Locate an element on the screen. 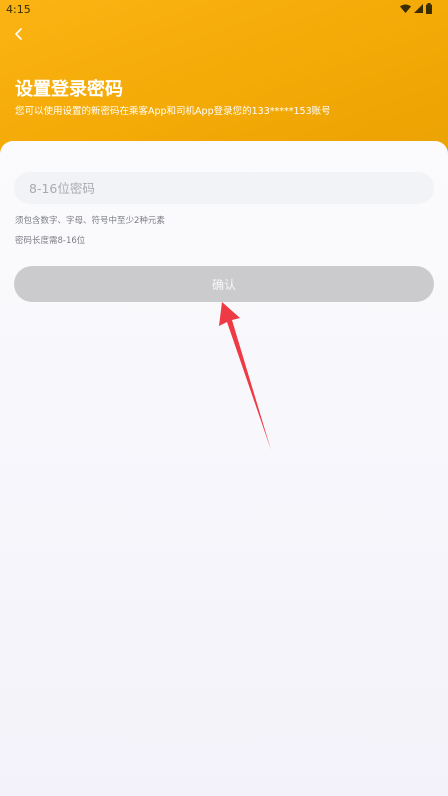  status-icons is located at coordinates (416, 8).